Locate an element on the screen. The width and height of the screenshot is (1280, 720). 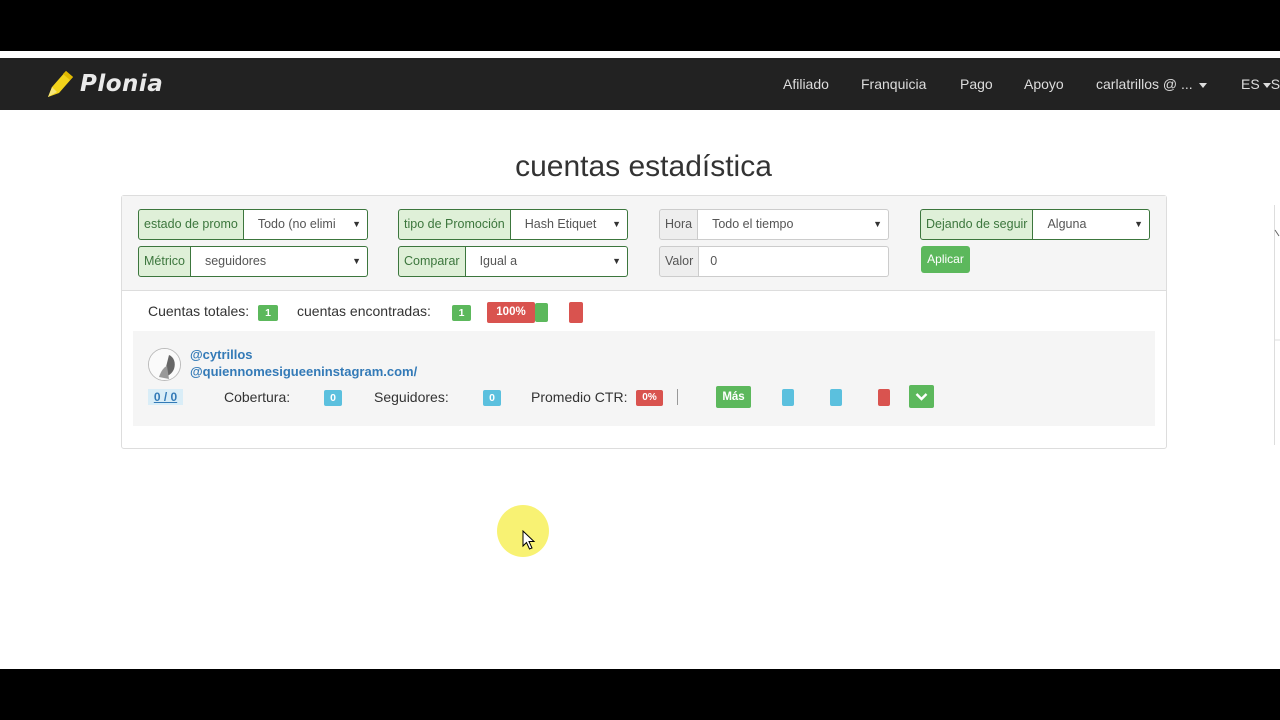
apply-button: Aplicar is located at coordinates (945, 259).